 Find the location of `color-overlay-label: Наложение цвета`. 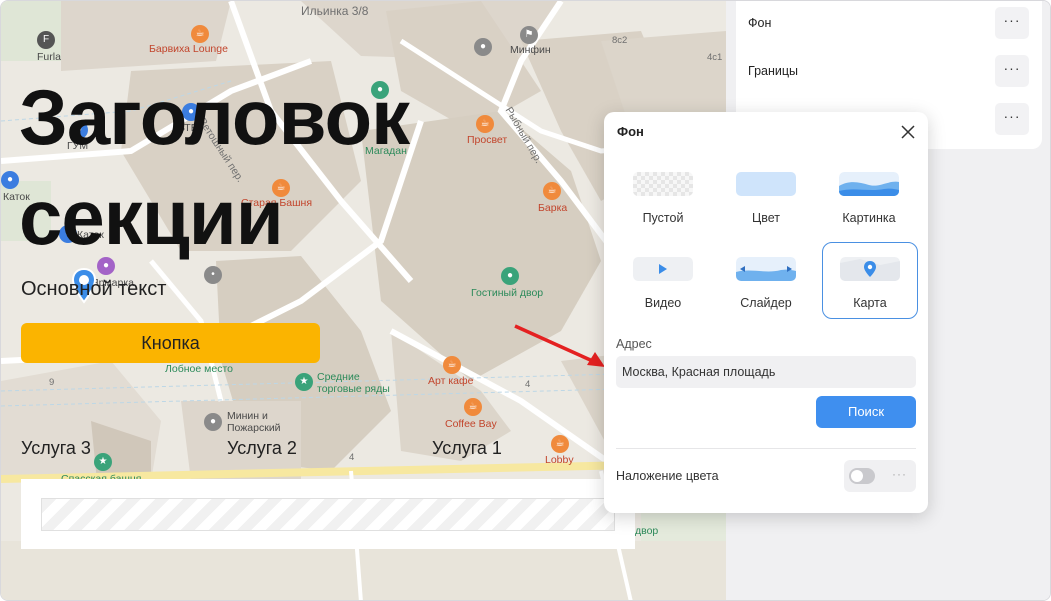

color-overlay-label: Наложение цвета is located at coordinates (667, 476).